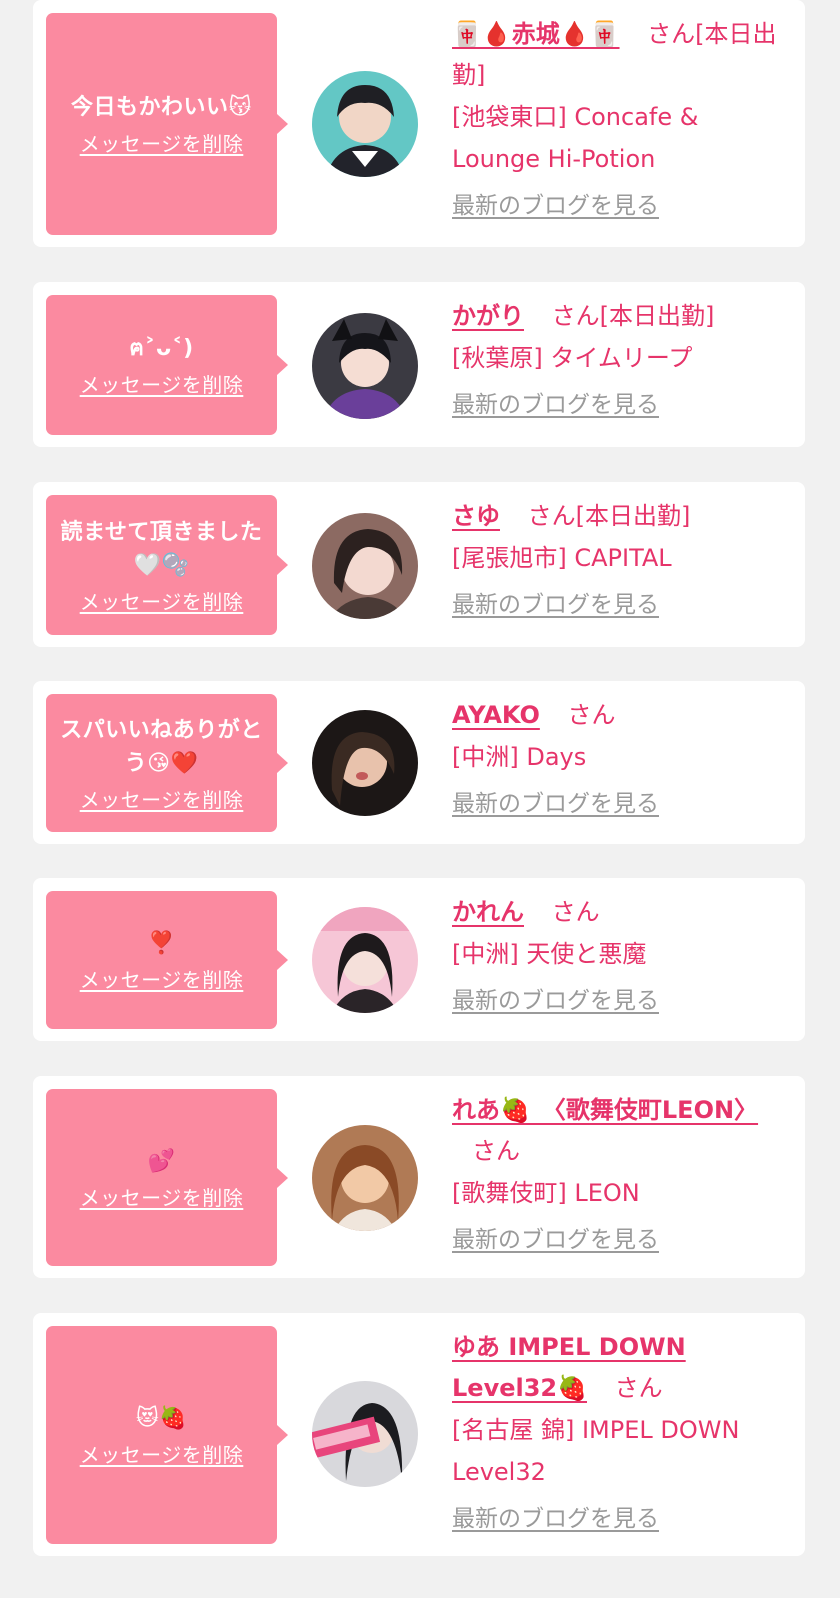  Describe the element at coordinates (488, 912) in the screenshot. I see `cast-name-link: かれん` at that location.